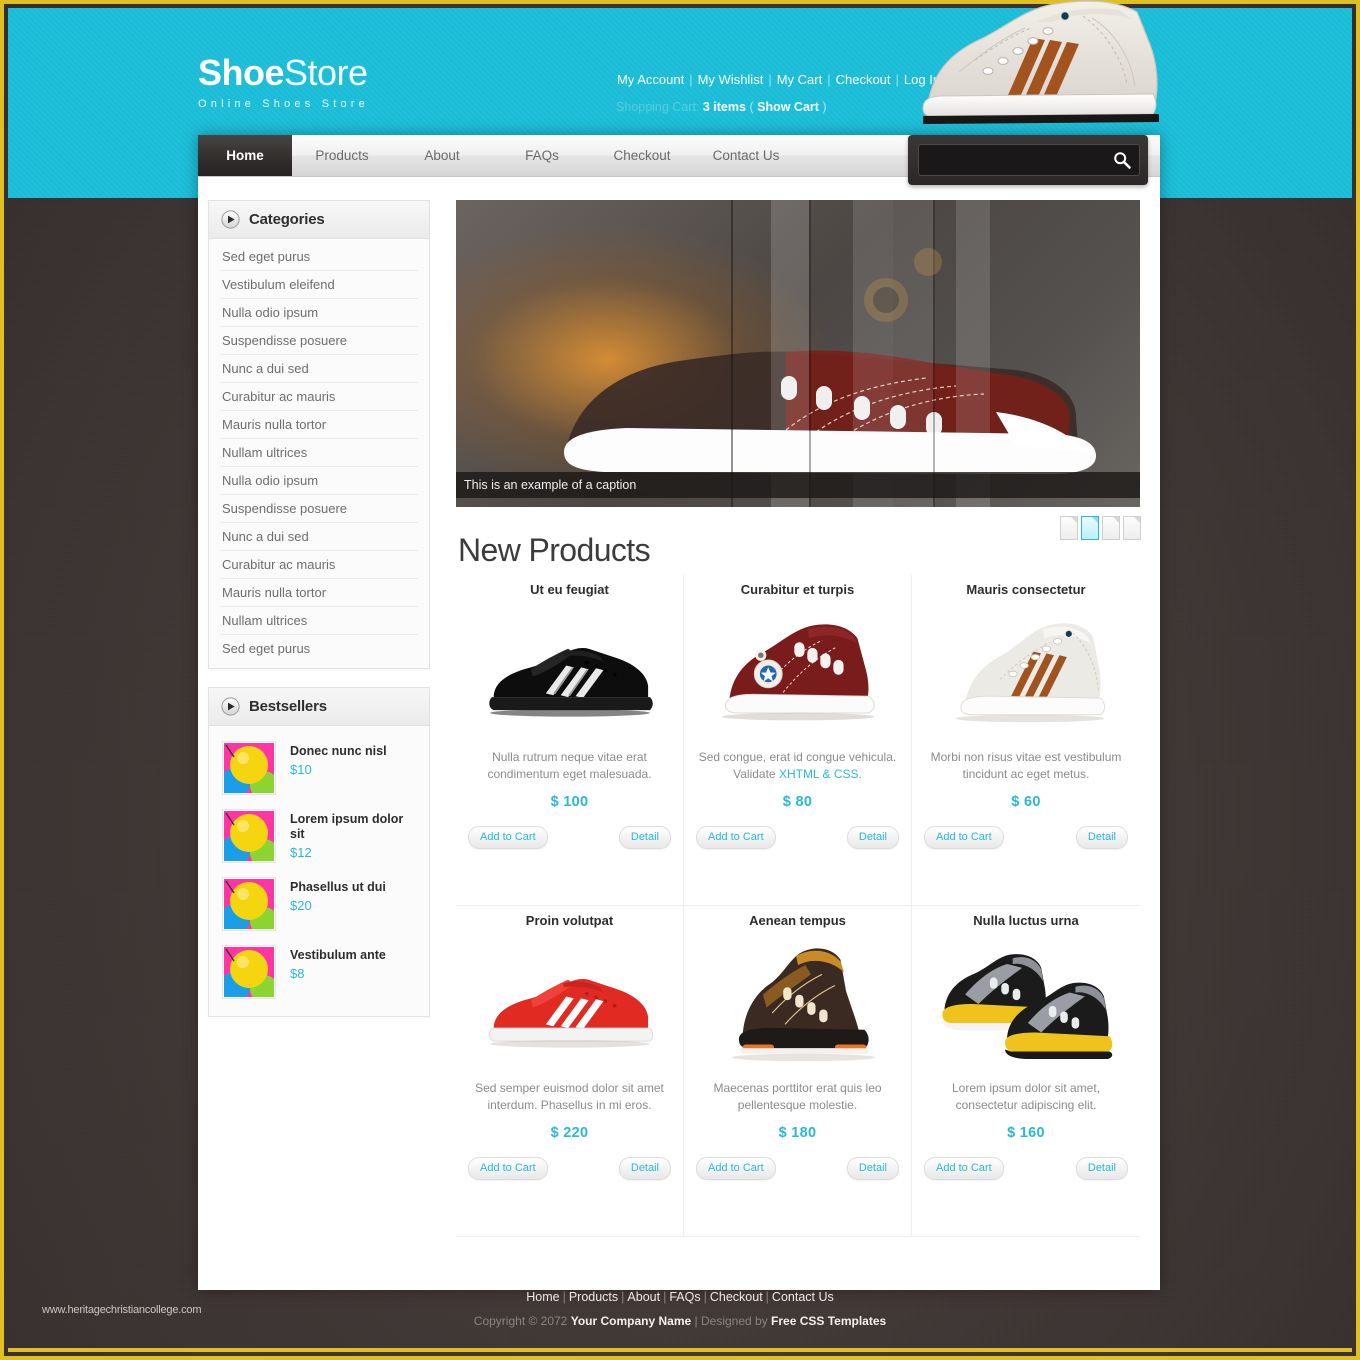 This screenshot has height=1360, width=1360. I want to click on product-title: Ut eu feugiat, so click(569, 589).